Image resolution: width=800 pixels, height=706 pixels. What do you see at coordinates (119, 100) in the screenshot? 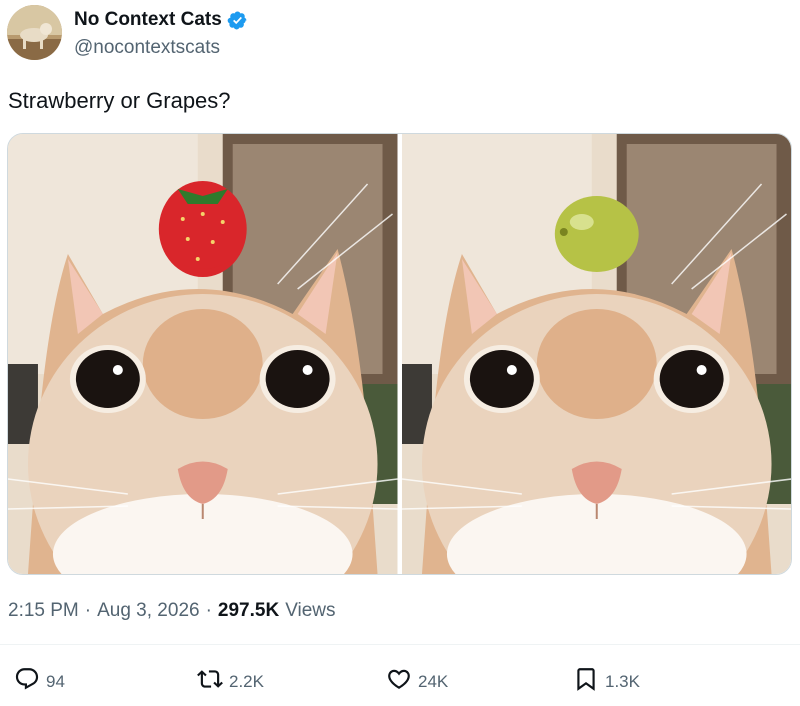
I see `tweet-text: Strawberry or Grapes?` at bounding box center [119, 100].